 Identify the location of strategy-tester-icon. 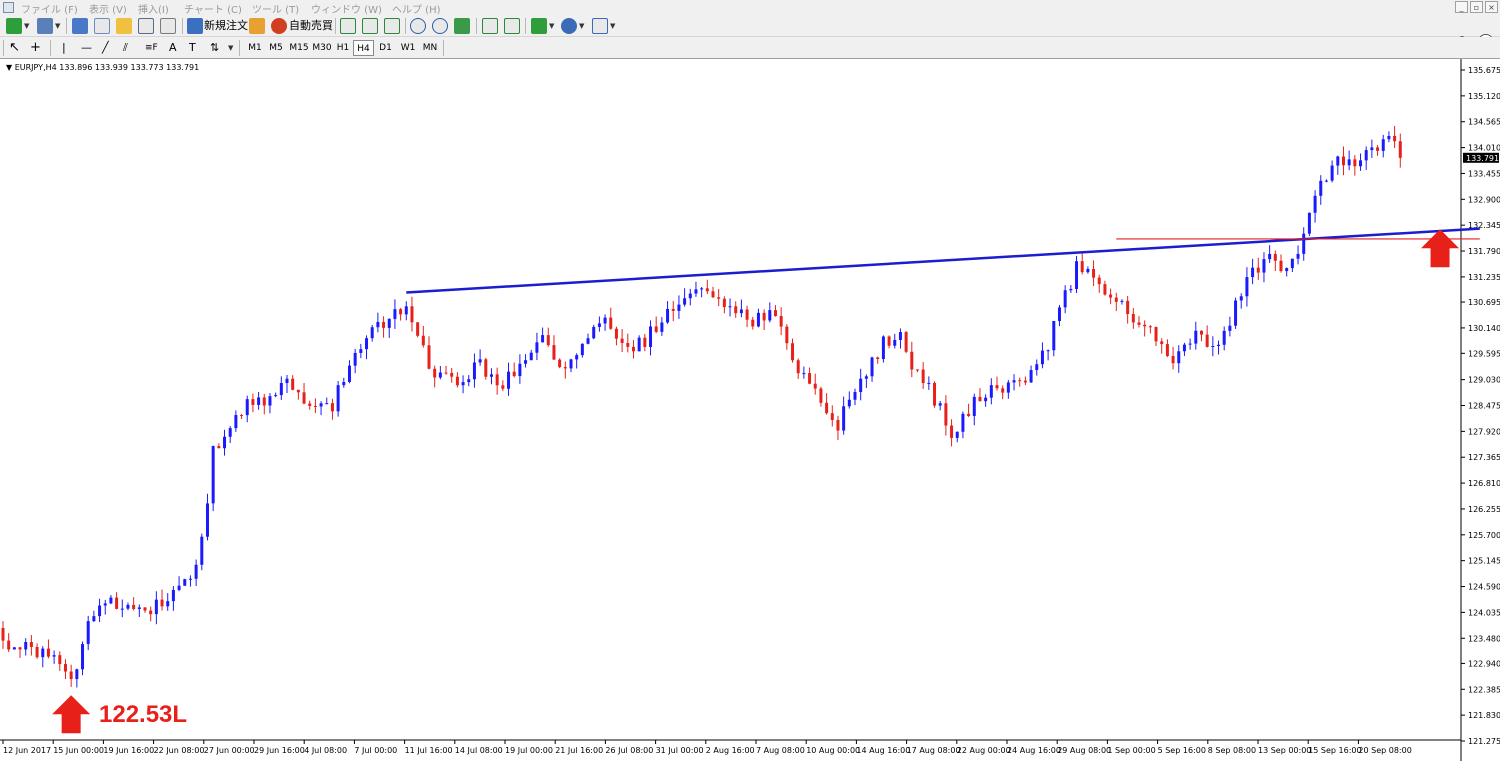
(168, 26).